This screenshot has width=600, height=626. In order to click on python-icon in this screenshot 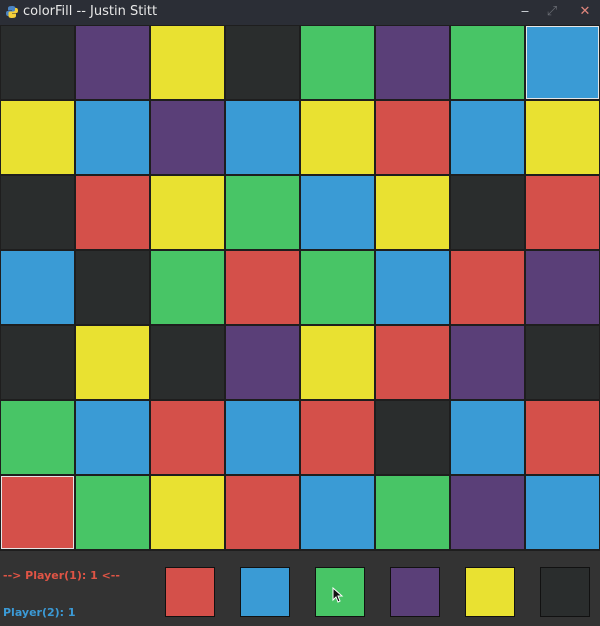, I will do `click(12, 12)`.